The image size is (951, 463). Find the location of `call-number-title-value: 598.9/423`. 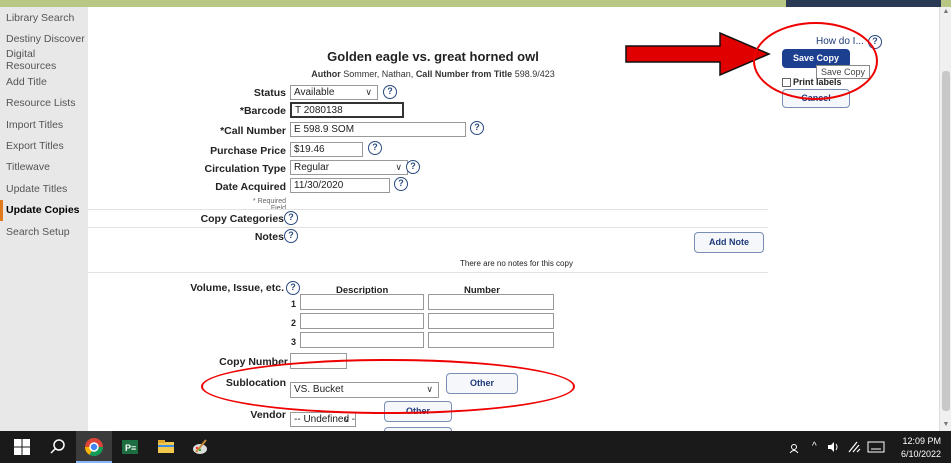

call-number-title-value: 598.9/423 is located at coordinates (534, 74).